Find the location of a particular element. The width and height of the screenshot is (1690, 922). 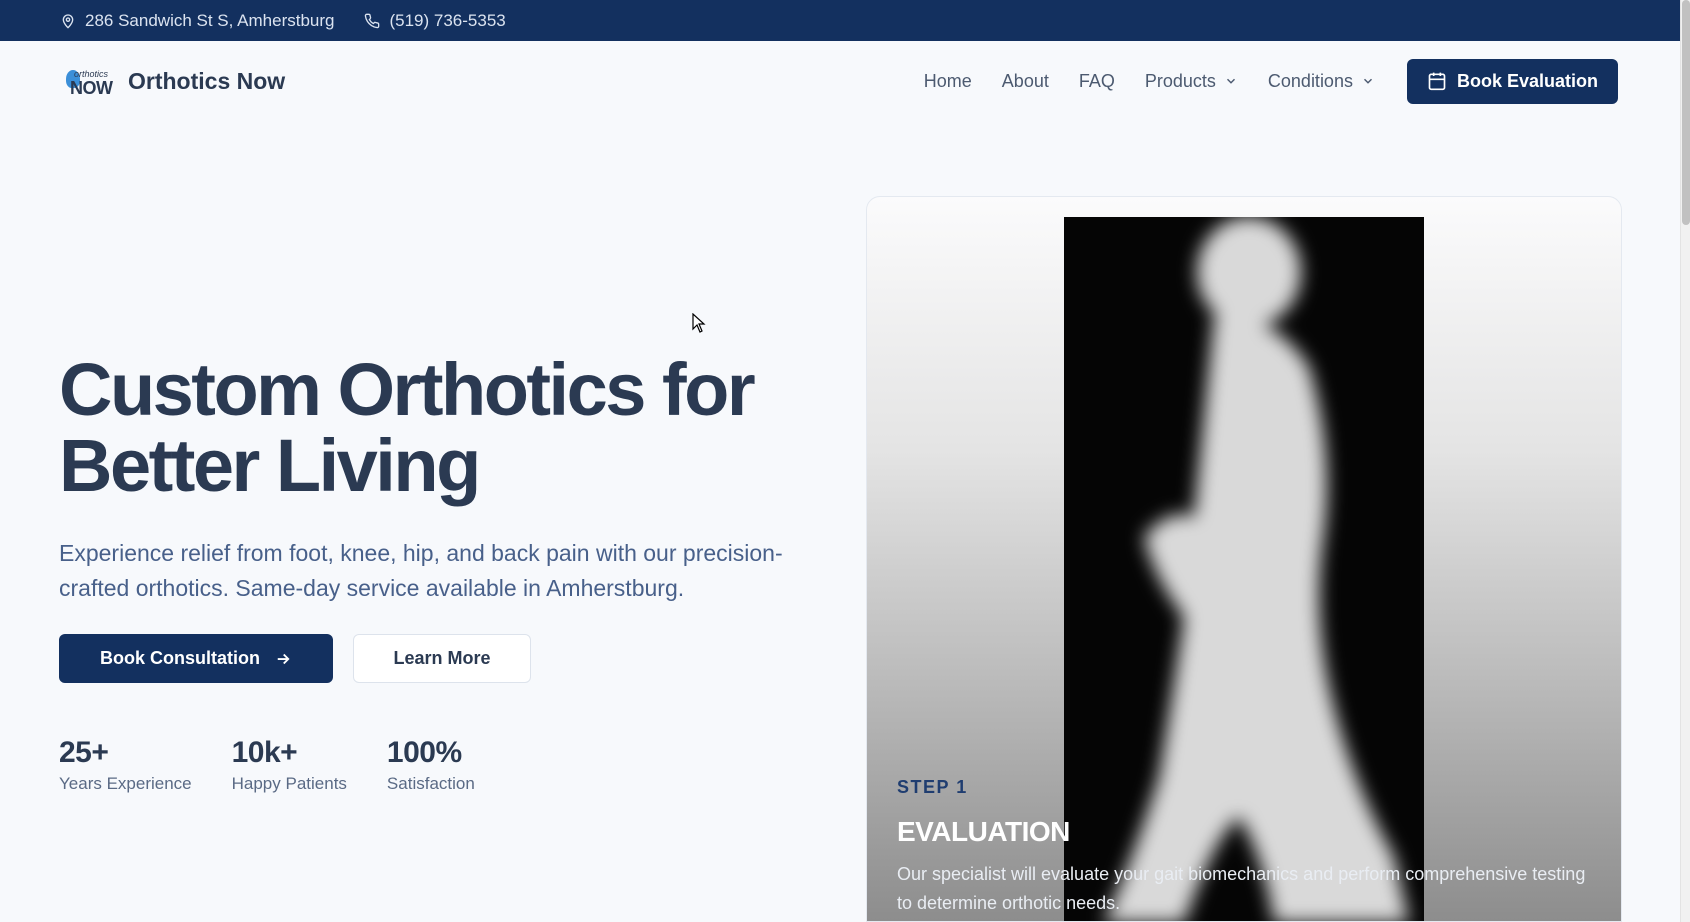

brand: orthotics NOW Orthotics Now is located at coordinates (172, 81).